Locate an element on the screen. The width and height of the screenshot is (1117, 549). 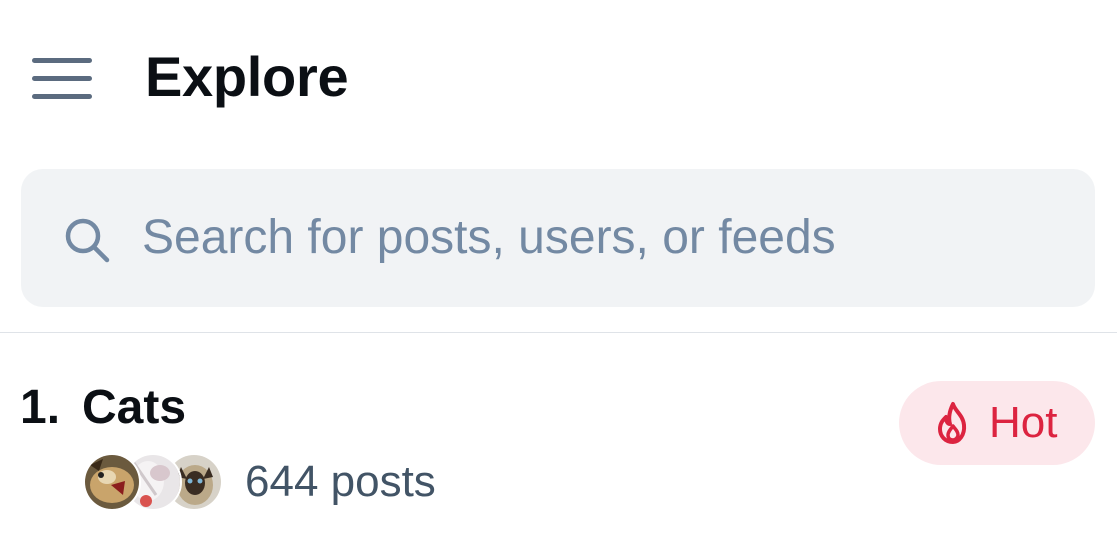
avatar-stack is located at coordinates (153, 482).